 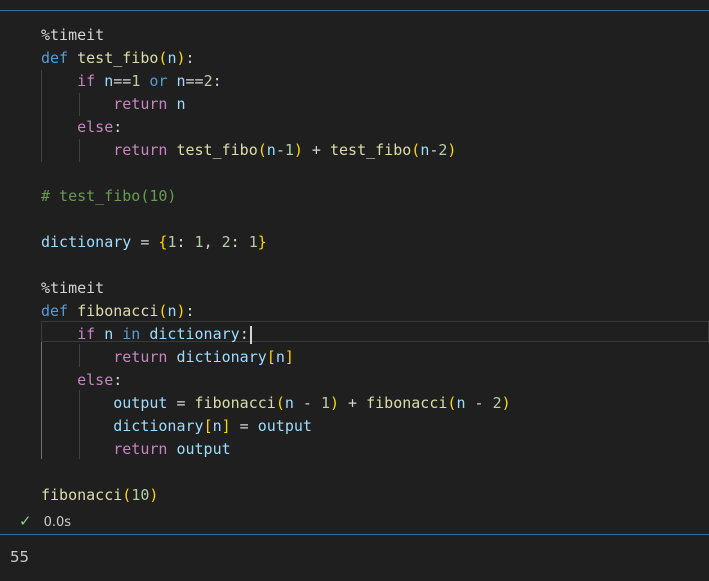 I want to click on text-cursor, so click(x=250, y=334).